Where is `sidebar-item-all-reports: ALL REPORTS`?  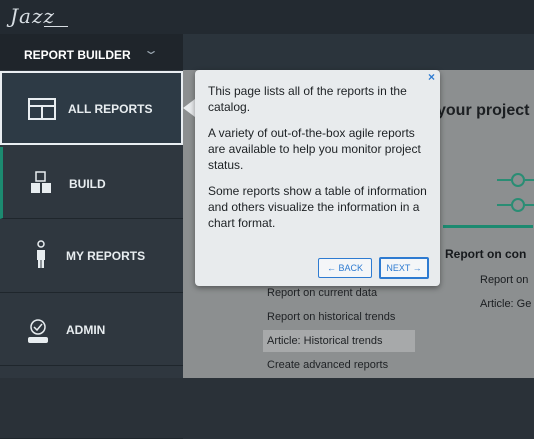 sidebar-item-all-reports: ALL REPORTS is located at coordinates (91, 108).